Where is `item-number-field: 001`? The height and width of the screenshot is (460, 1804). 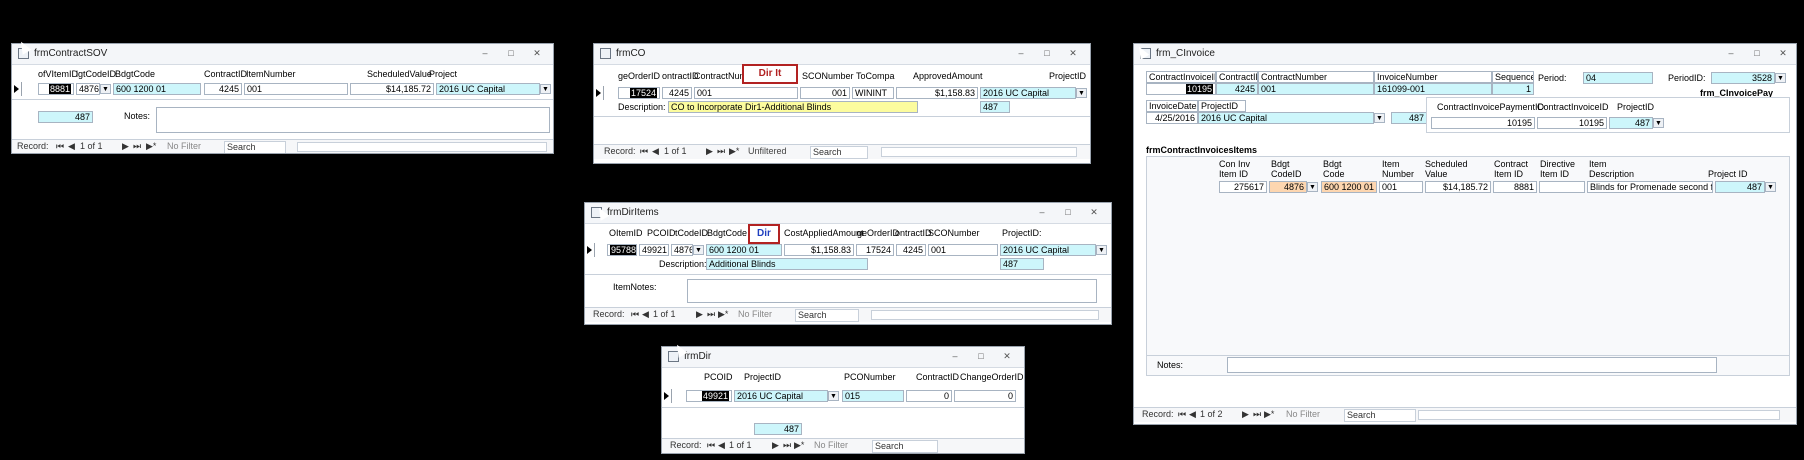
item-number-field: 001 is located at coordinates (1401, 187).